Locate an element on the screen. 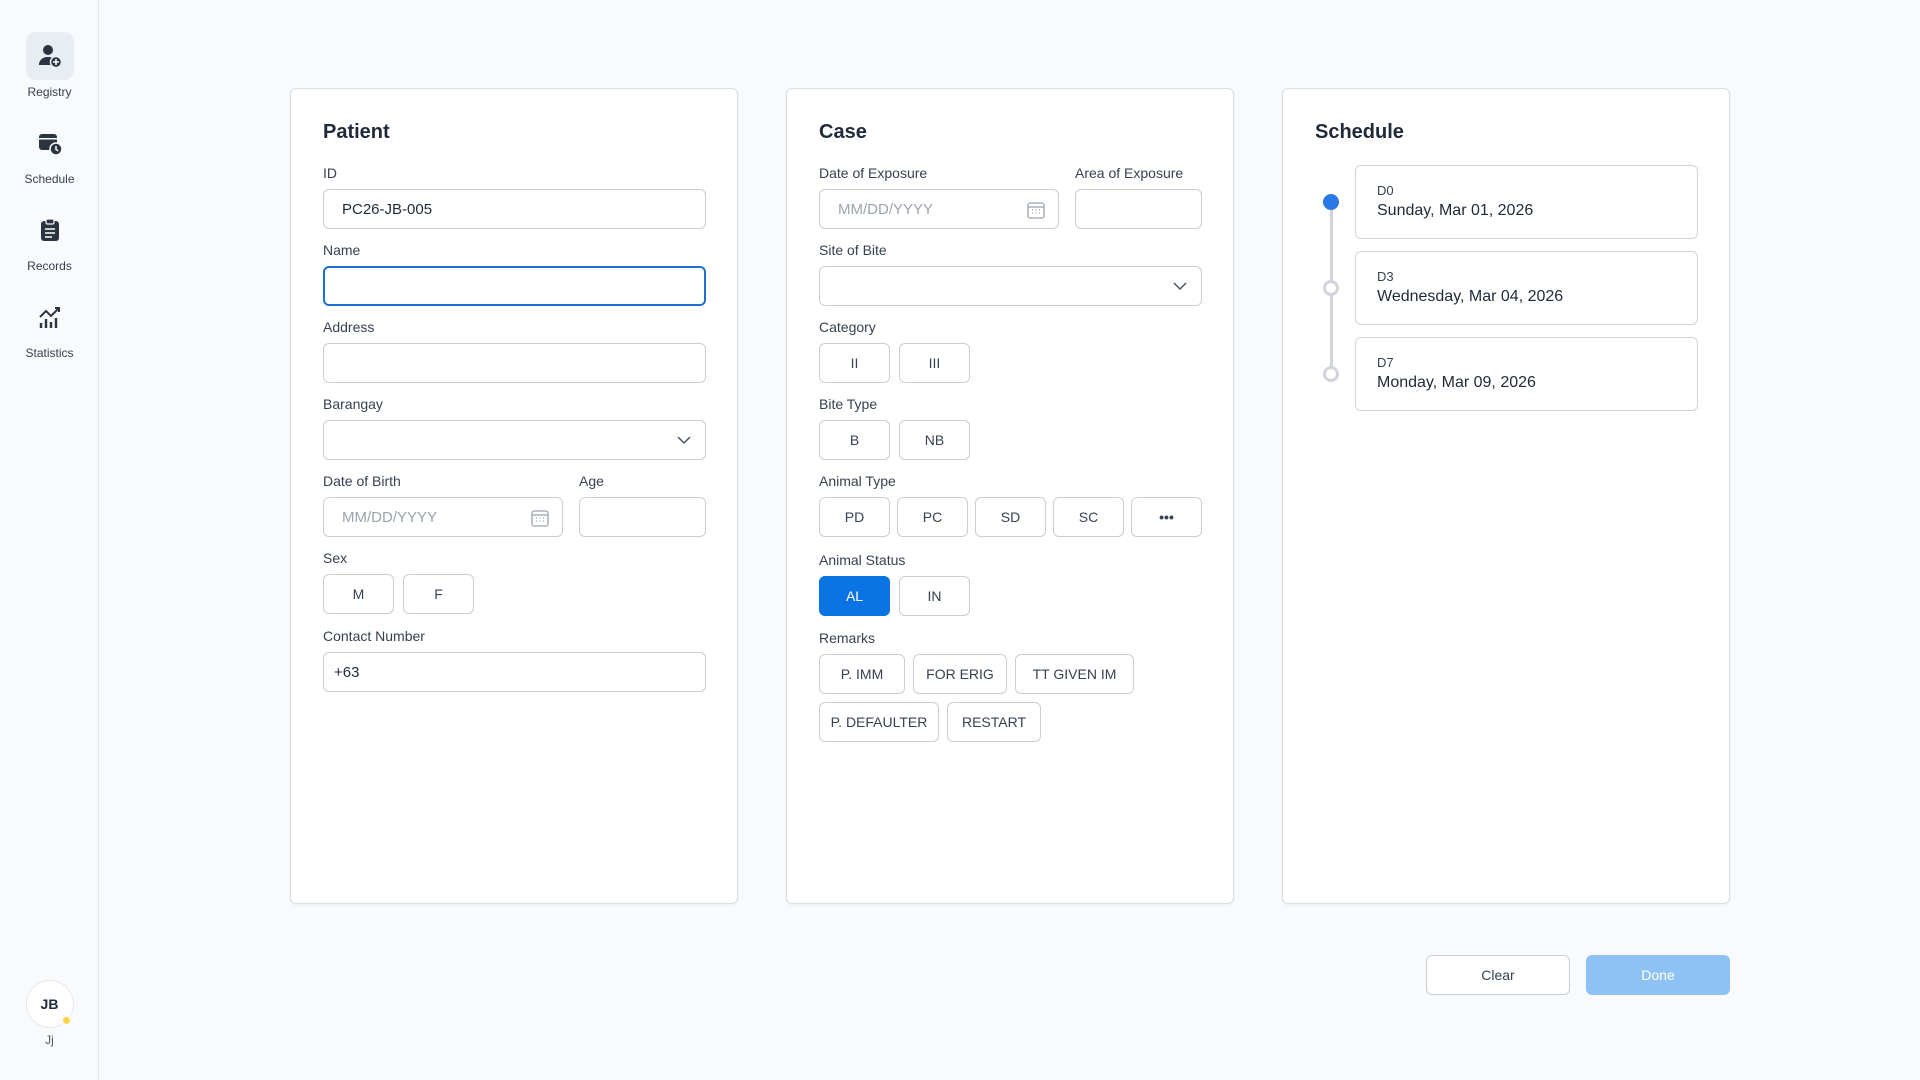 Image resolution: width=1920 pixels, height=1080 pixels. sidebar-item-schedule: Schedule is located at coordinates (49, 152).